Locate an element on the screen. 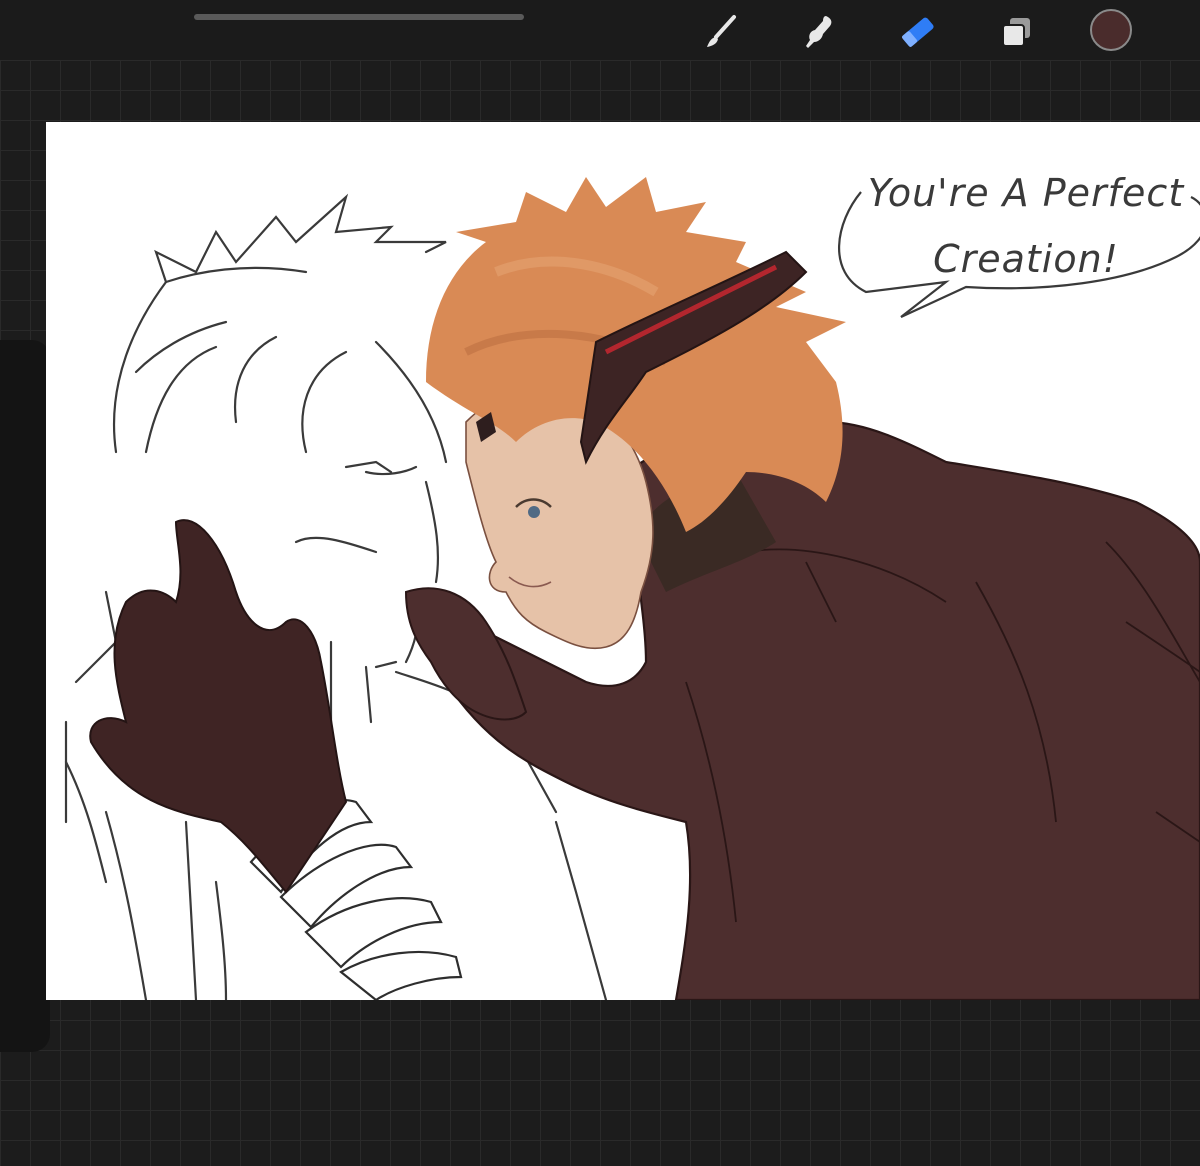 This screenshot has width=1200, height=1166. sidebar-panel is located at coordinates (25, 696).